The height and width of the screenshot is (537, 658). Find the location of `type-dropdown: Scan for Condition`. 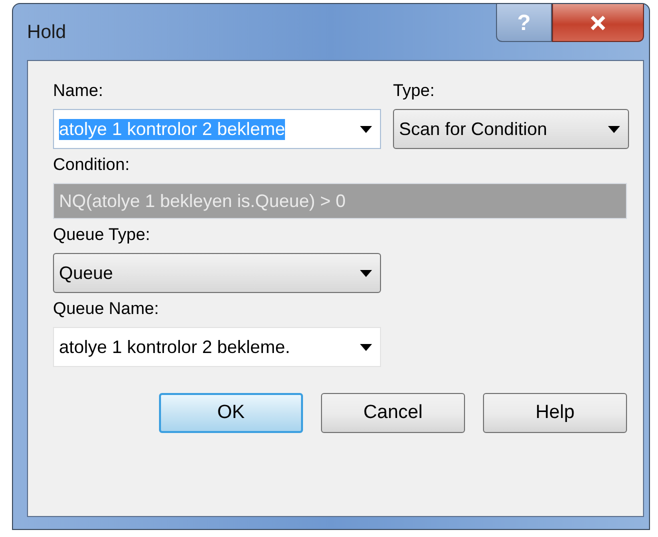

type-dropdown: Scan for Condition is located at coordinates (511, 129).